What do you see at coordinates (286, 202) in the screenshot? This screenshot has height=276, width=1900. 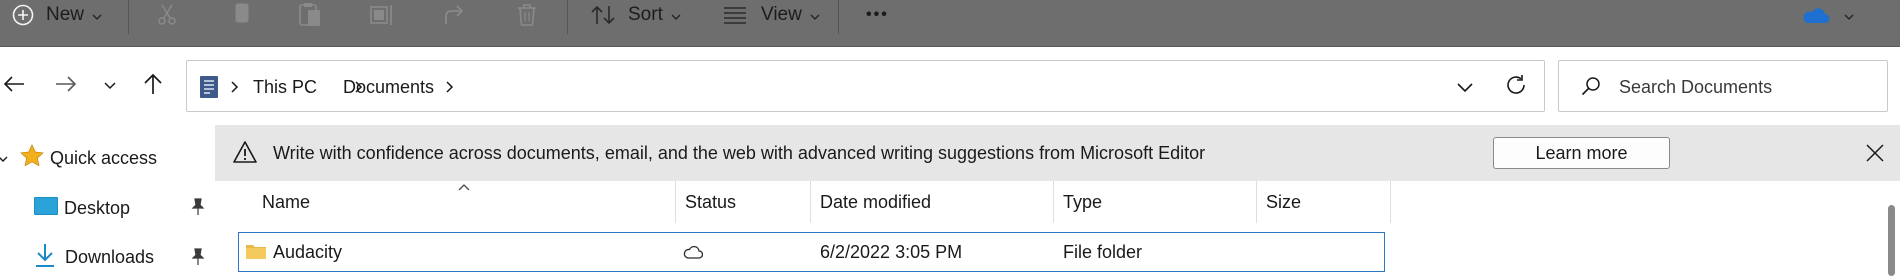 I see `column-header-name: Name` at bounding box center [286, 202].